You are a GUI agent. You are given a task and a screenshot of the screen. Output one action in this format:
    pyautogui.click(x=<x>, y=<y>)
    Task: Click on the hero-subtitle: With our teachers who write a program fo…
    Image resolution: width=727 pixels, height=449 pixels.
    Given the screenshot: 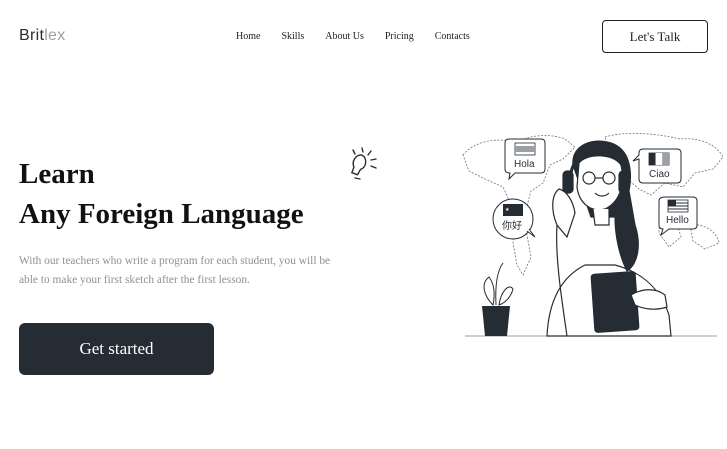 What is the action you would take?
    pyautogui.click(x=175, y=270)
    